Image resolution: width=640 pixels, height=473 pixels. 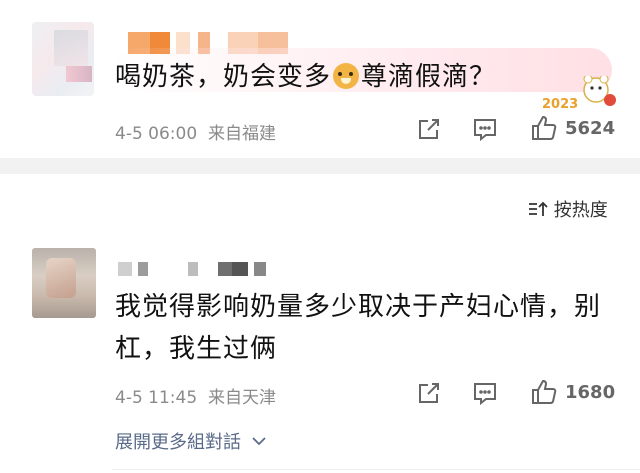 I want to click on comment-date: 4-5 06:00, so click(x=156, y=134).